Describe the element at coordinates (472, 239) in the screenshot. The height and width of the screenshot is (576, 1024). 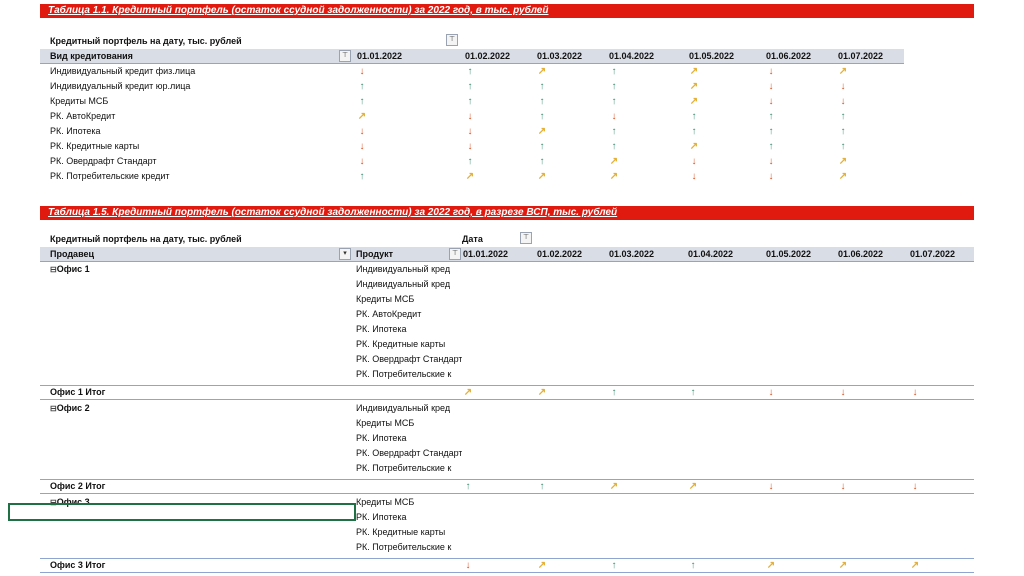
I see `table2-date-label: Дата` at that location.